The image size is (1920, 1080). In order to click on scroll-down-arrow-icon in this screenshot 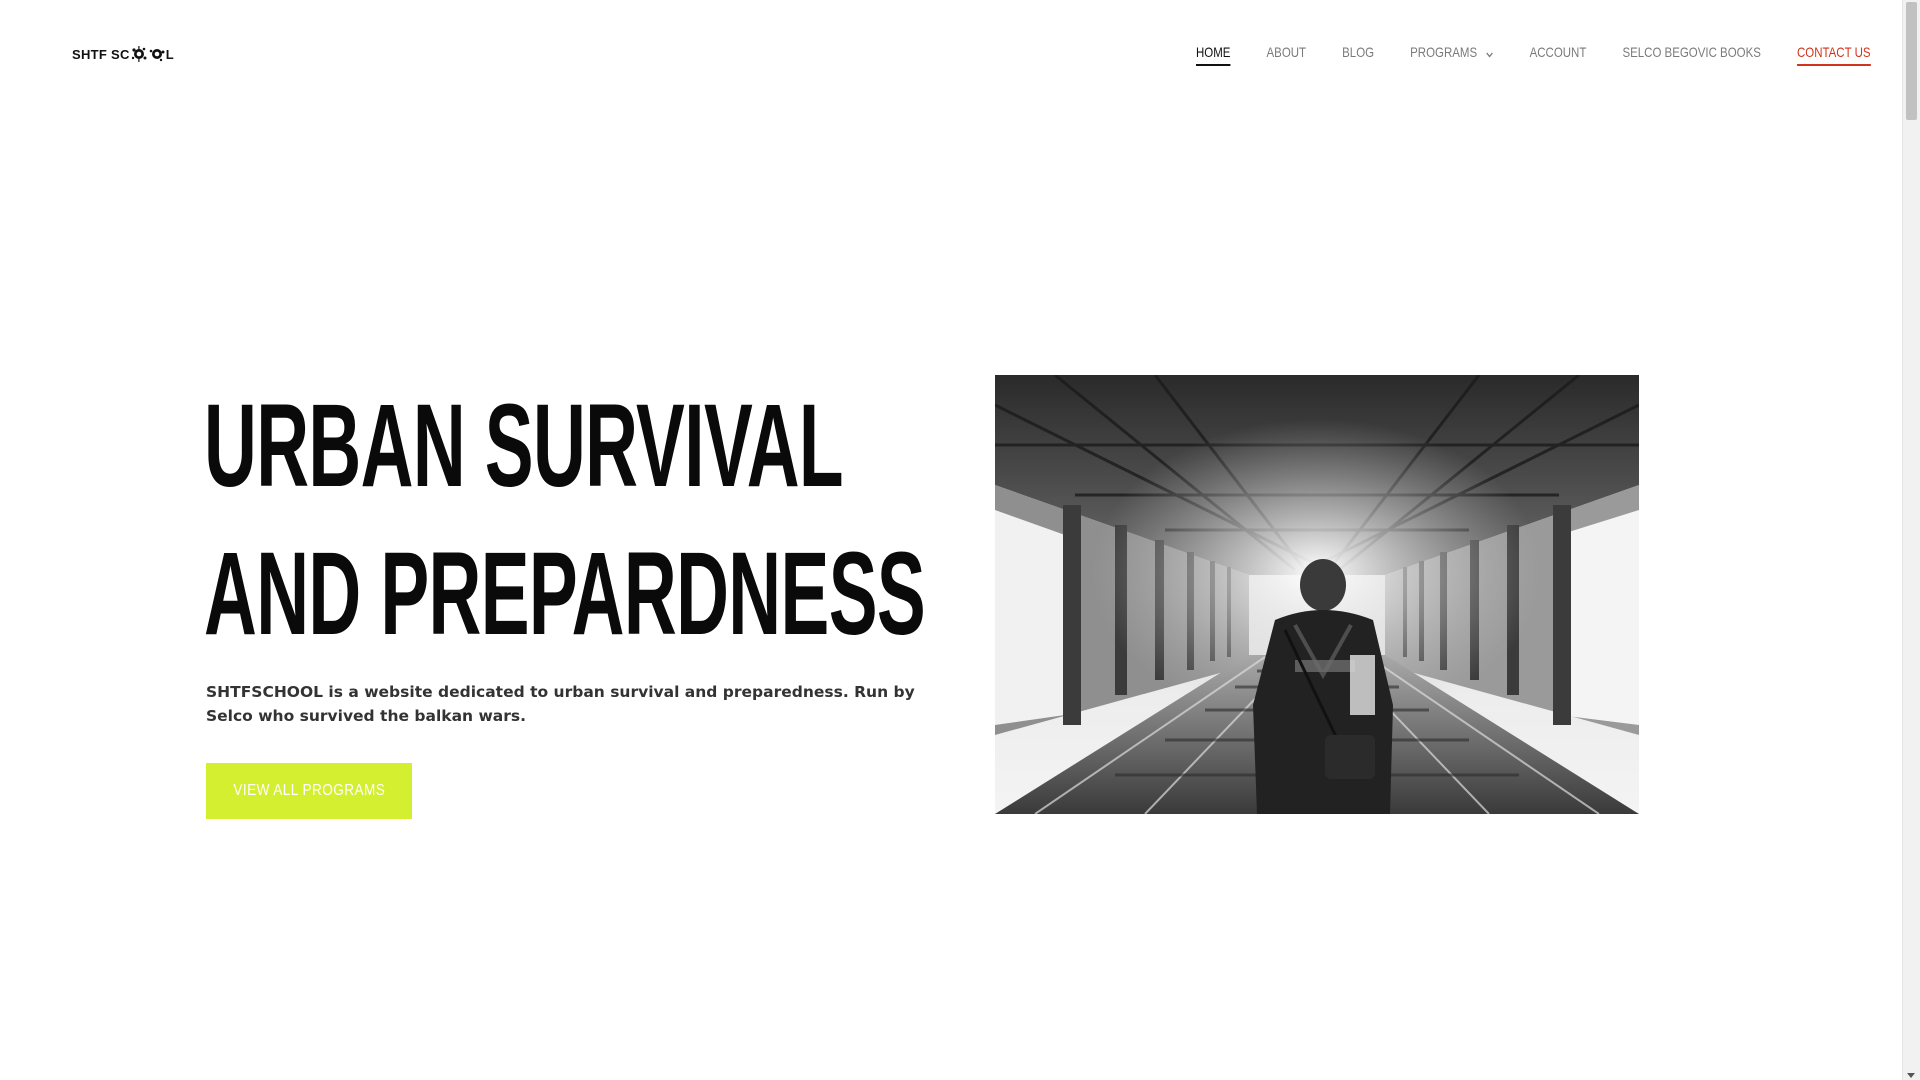, I will do `click(1911, 1075)`.